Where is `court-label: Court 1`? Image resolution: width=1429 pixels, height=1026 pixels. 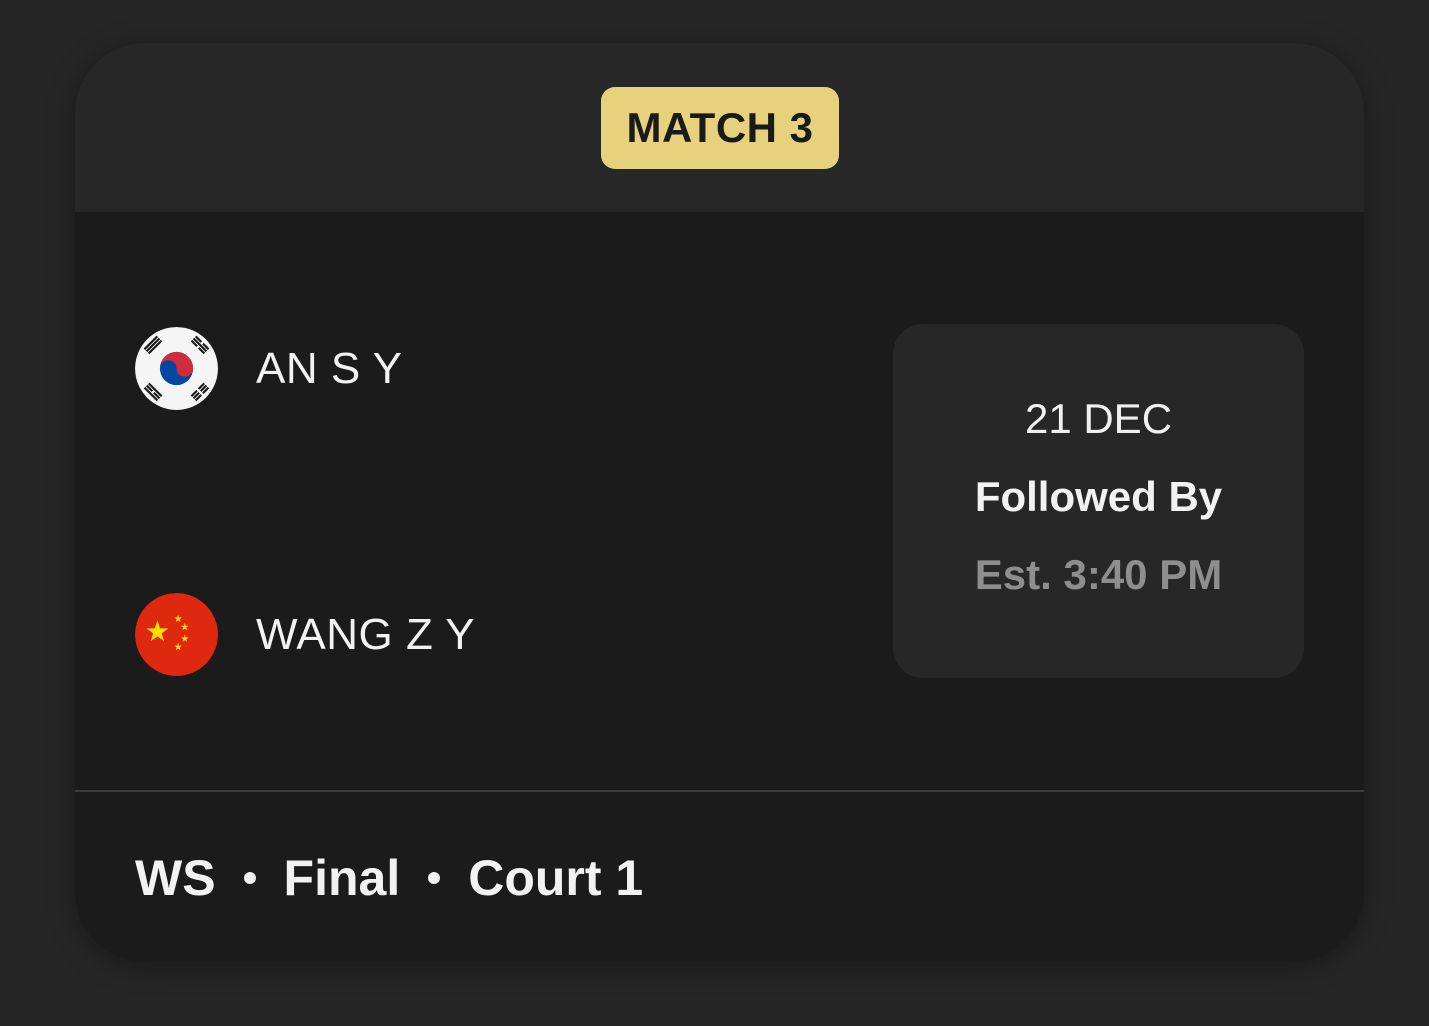
court-label: Court 1 is located at coordinates (556, 878).